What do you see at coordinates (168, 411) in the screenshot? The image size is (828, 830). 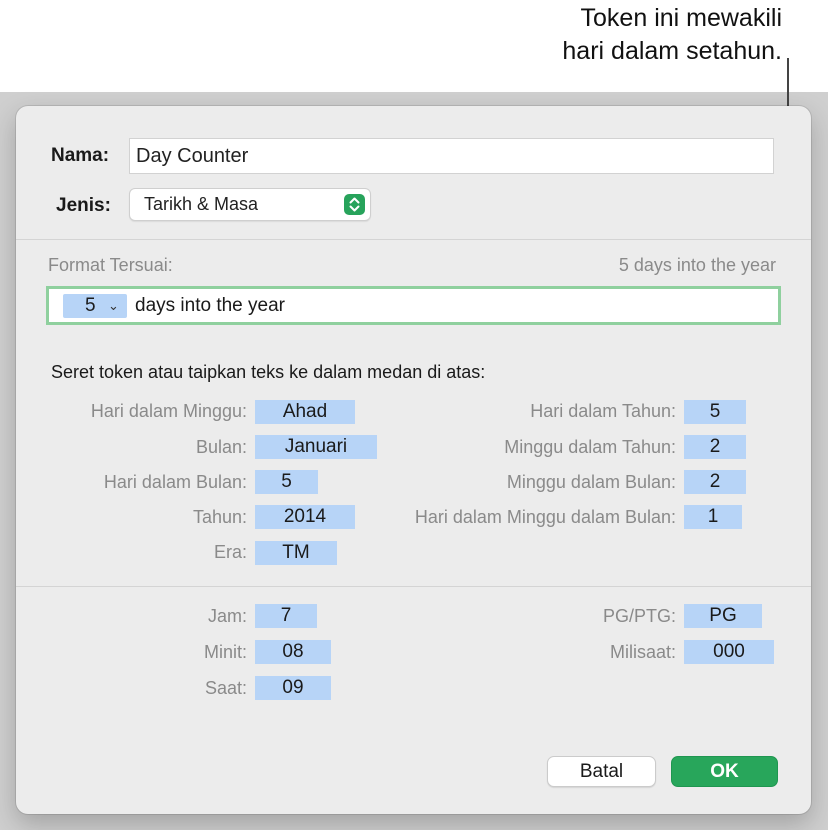 I see `token-label-day-of-week: Hari dalam Minggu:` at bounding box center [168, 411].